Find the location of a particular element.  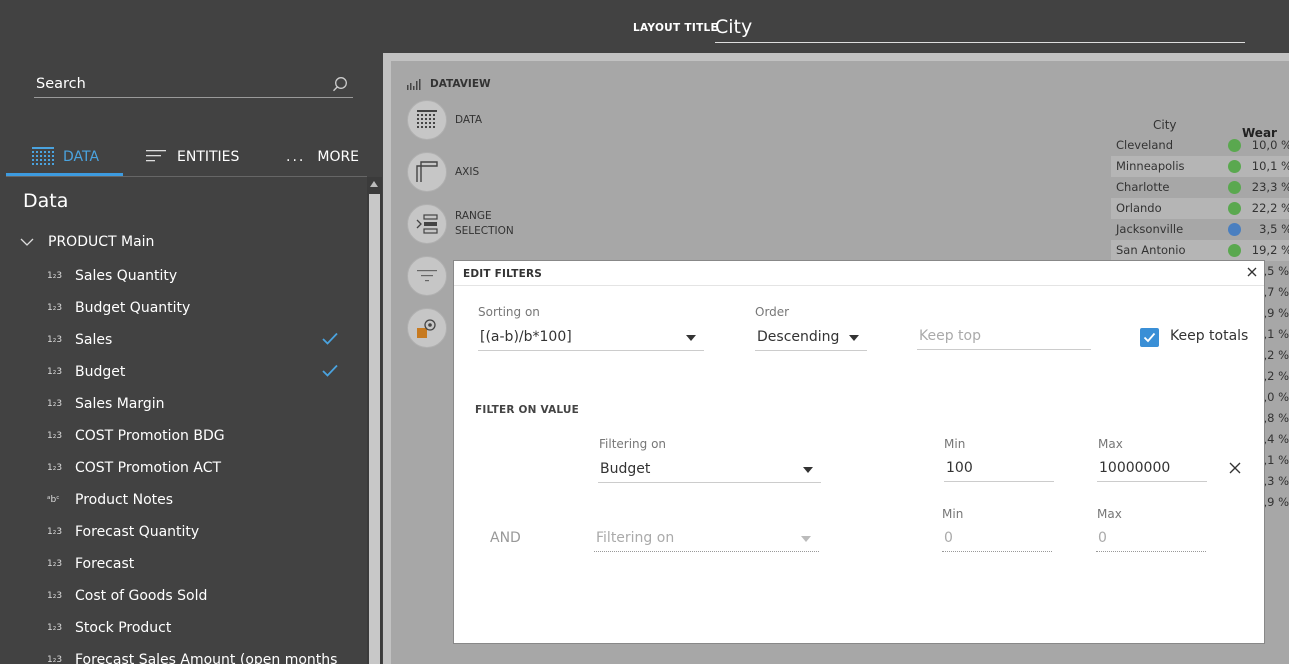

row-city: Cleveland is located at coordinates (1145, 145).